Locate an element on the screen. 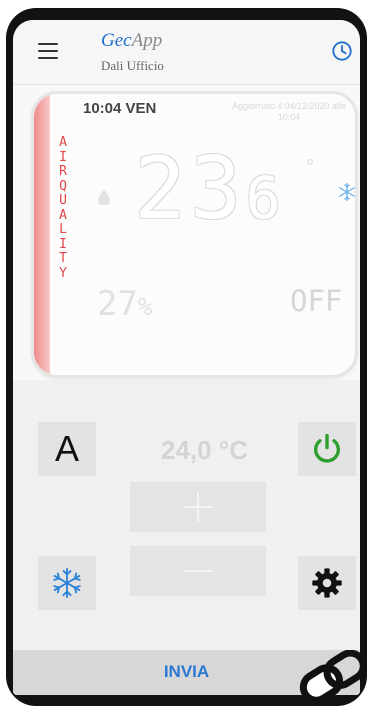  current-temperature: 236 is located at coordinates (209, 189).